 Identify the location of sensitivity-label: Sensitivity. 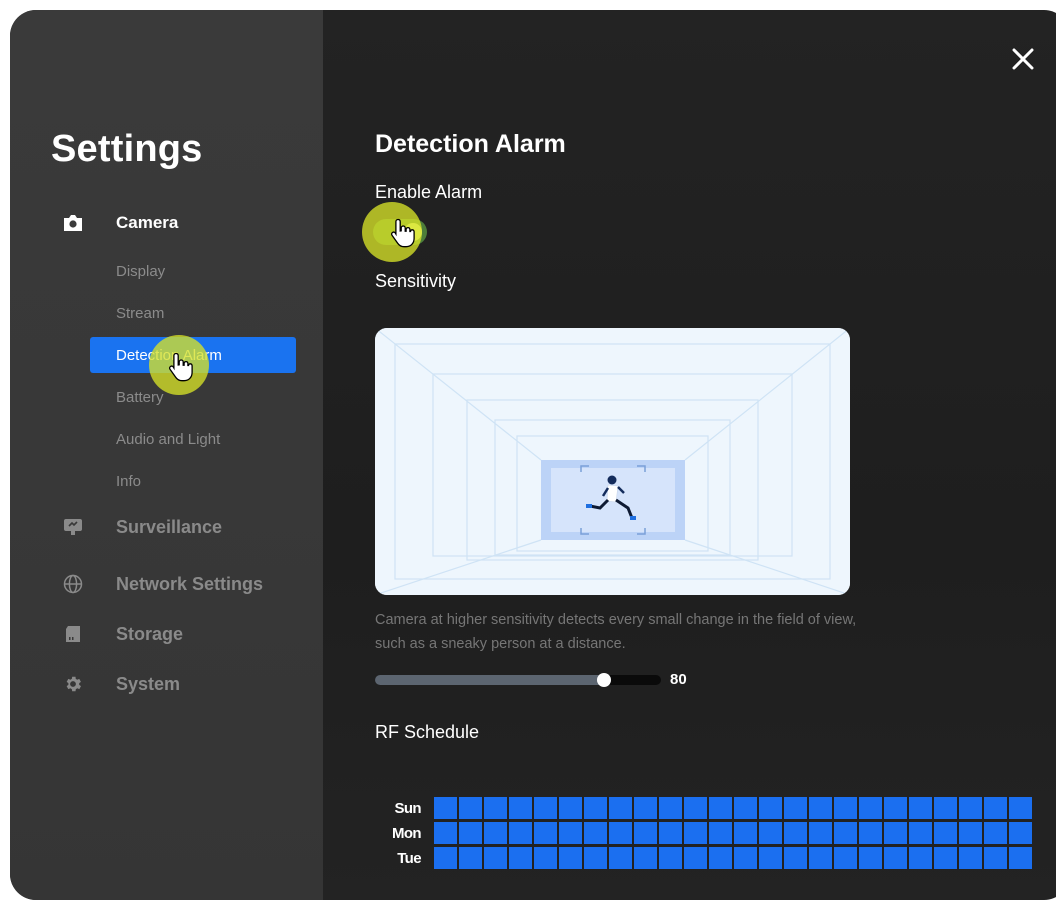
(416, 281).